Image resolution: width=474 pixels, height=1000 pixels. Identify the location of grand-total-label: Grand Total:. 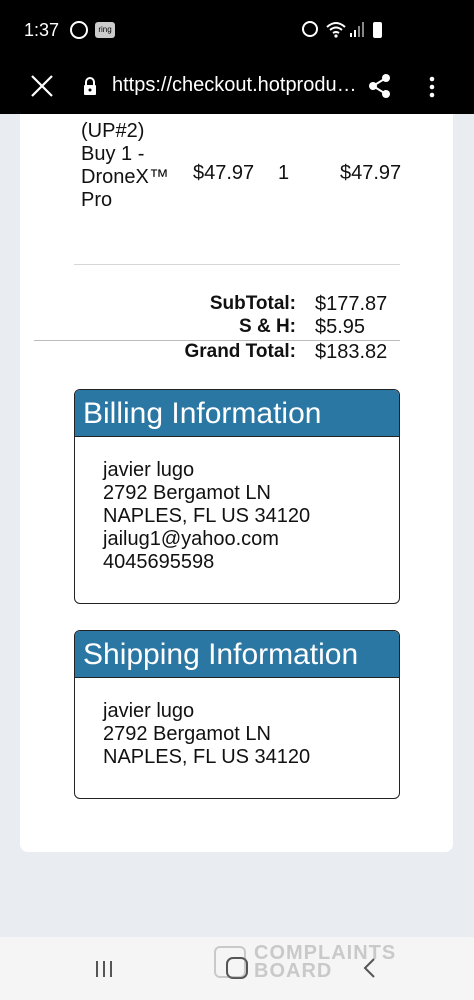
(240, 351).